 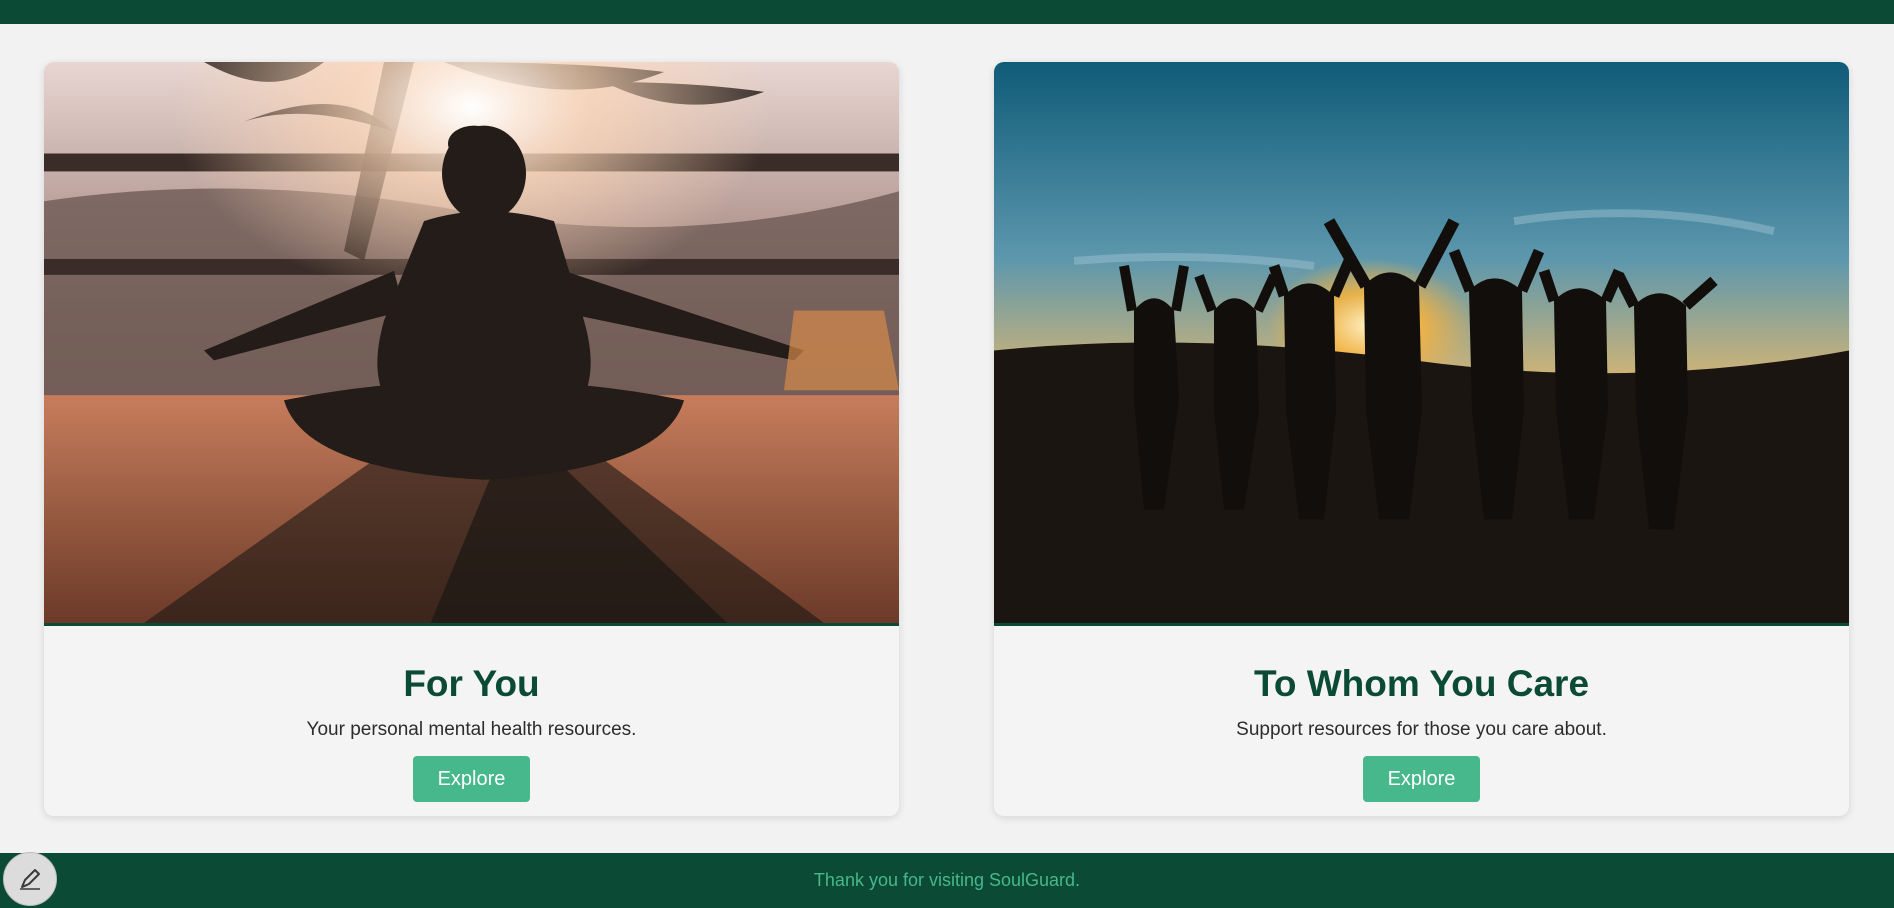 I want to click on footer: Thank you for visiting SoulGuard., so click(x=947, y=880).